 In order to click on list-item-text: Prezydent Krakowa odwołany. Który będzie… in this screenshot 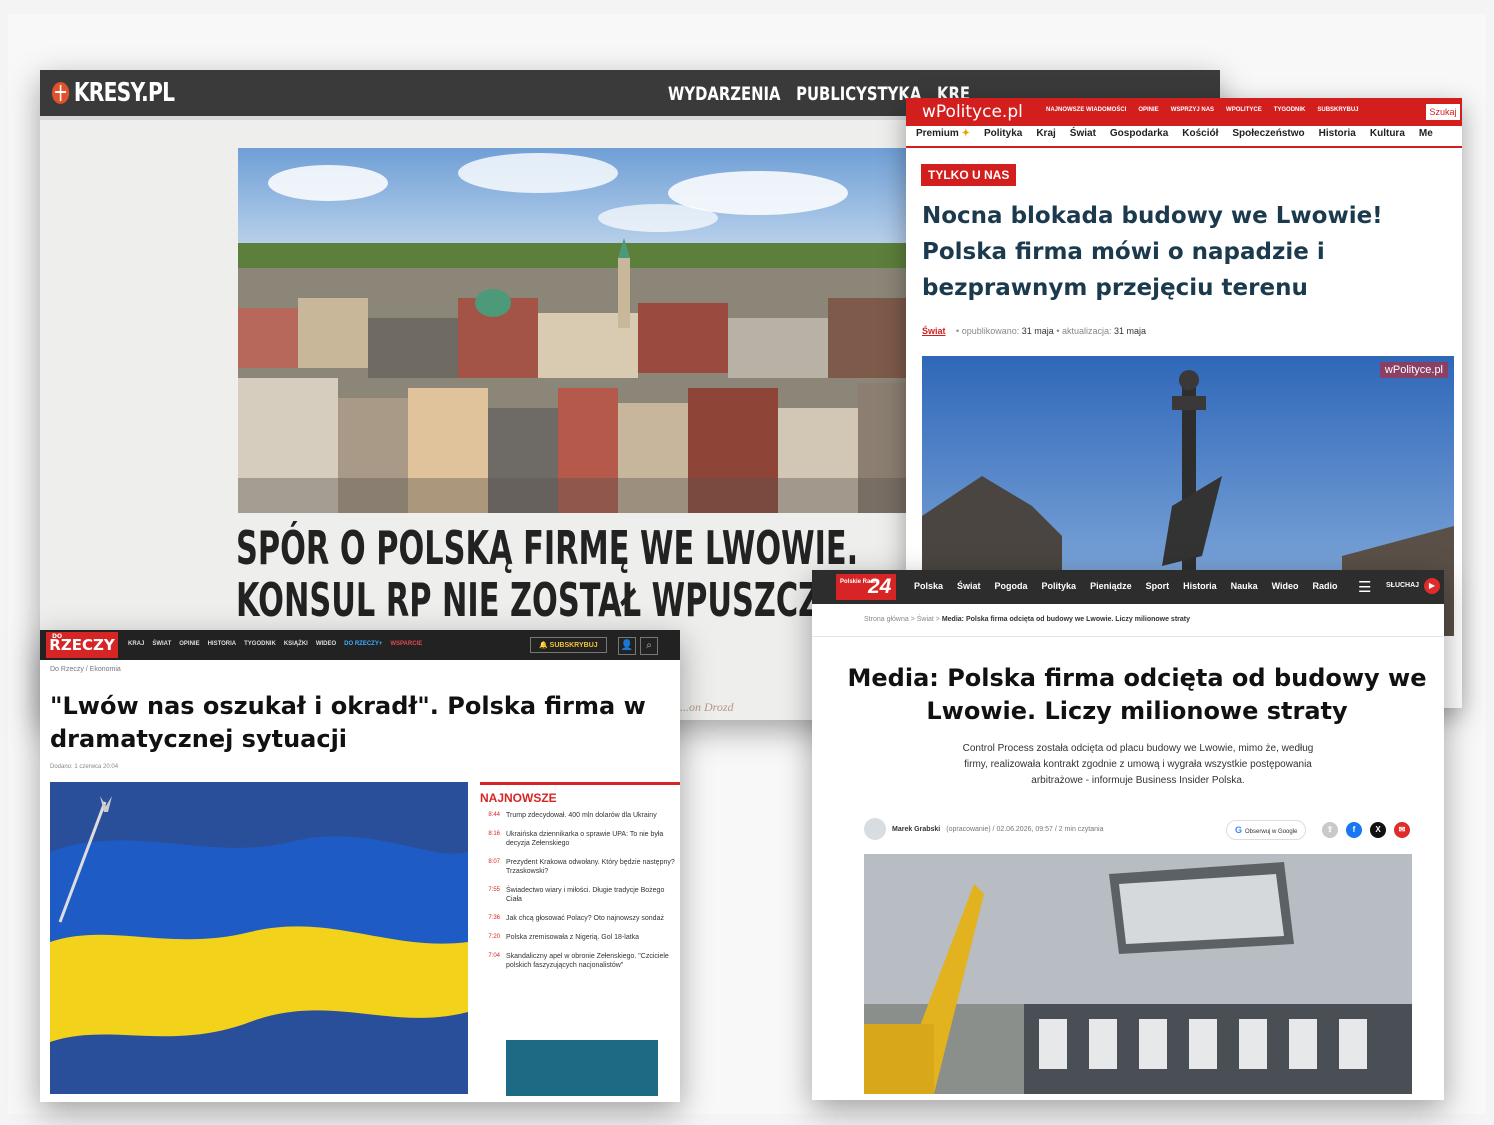, I will do `click(590, 867)`.